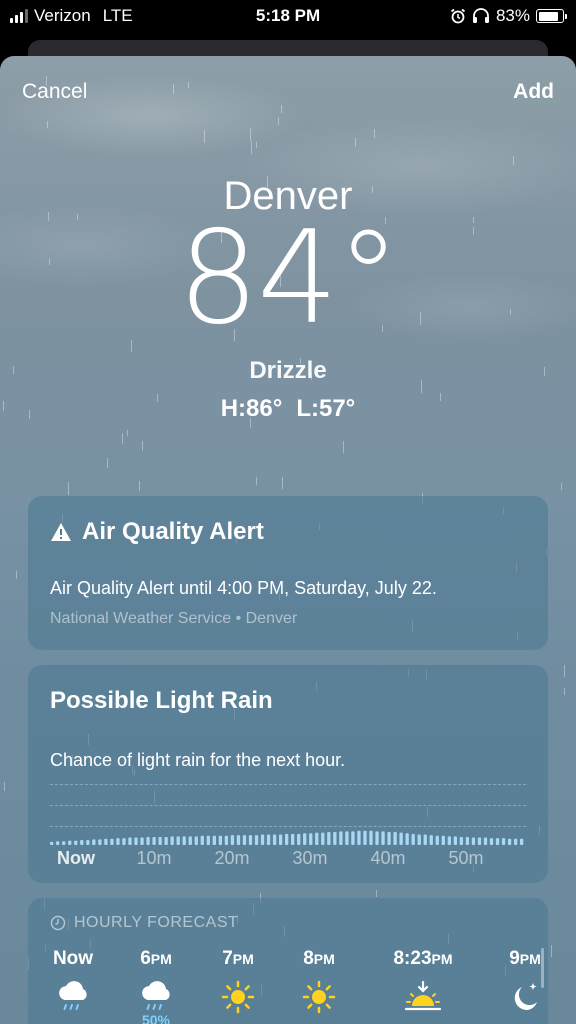 This screenshot has width=576, height=1024. What do you see at coordinates (423, 998) in the screenshot?
I see `sunset-icon` at bounding box center [423, 998].